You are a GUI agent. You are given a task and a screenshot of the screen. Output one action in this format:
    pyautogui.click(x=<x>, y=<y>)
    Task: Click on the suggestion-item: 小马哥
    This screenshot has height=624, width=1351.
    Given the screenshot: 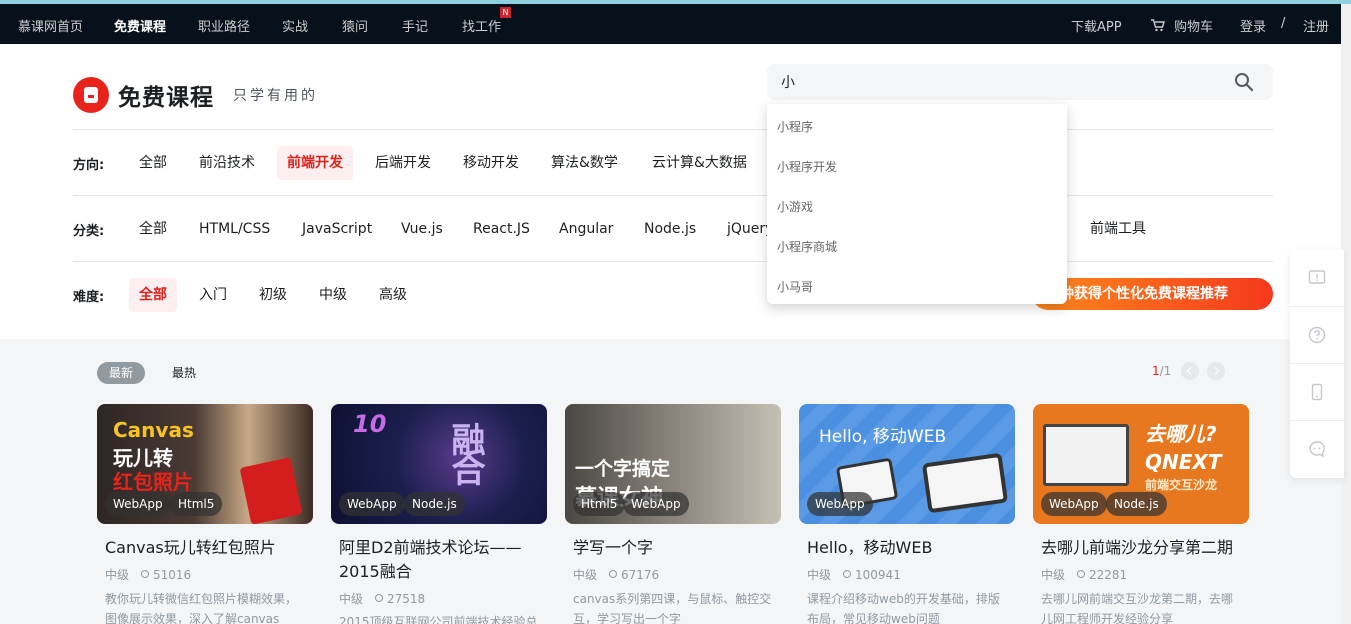 What is the action you would take?
    pyautogui.click(x=795, y=286)
    